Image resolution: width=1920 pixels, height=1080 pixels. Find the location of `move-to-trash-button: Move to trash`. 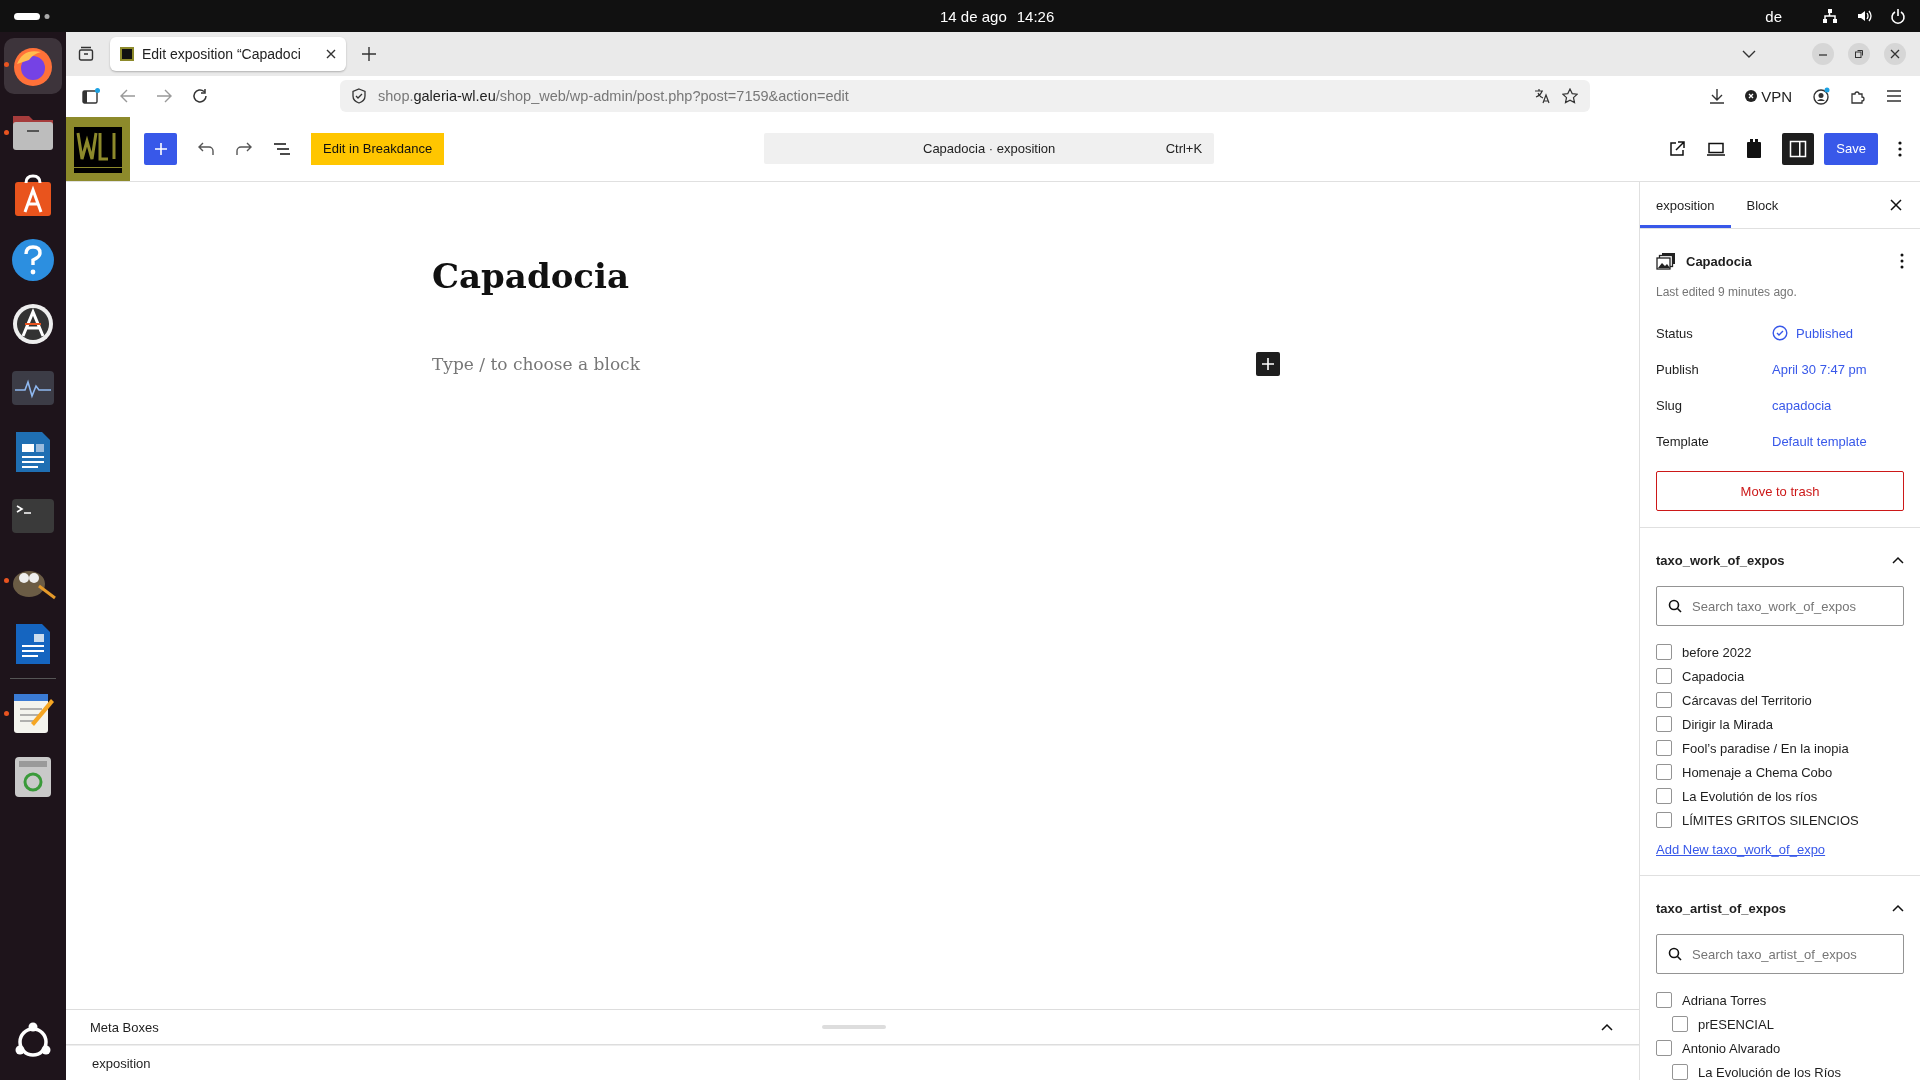

move-to-trash-button: Move to trash is located at coordinates (1780, 491).